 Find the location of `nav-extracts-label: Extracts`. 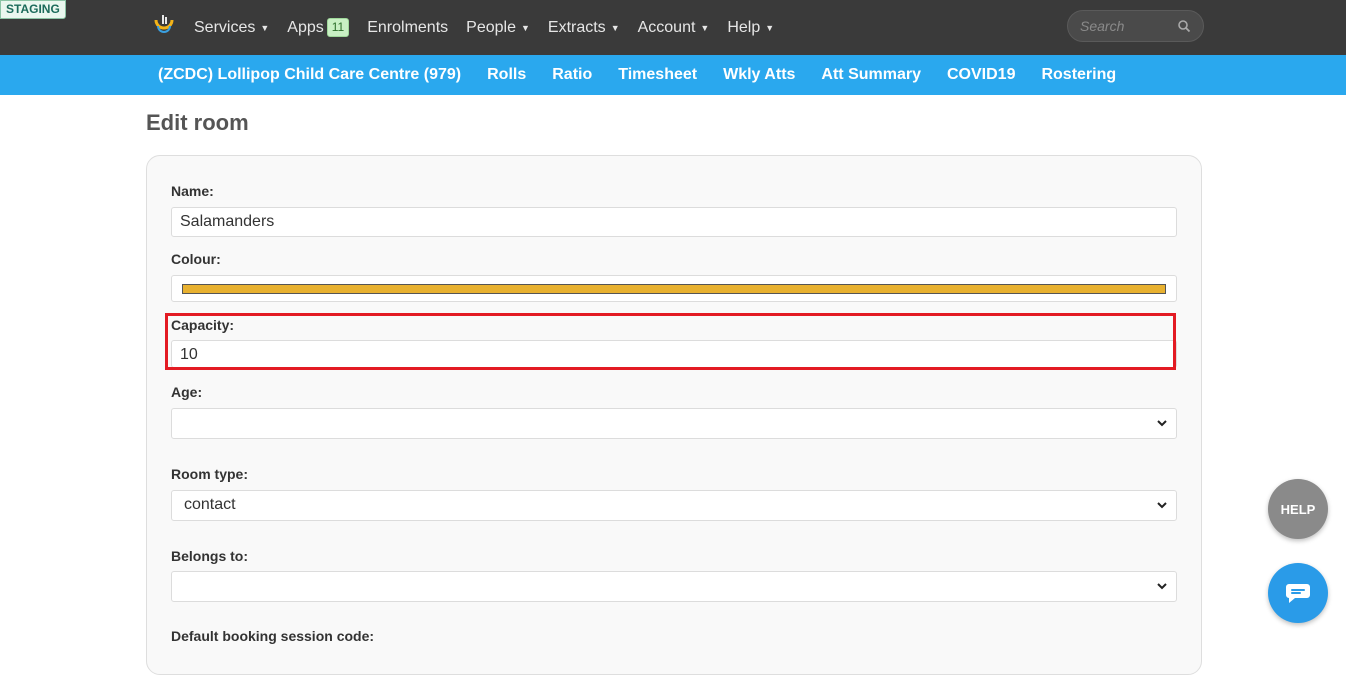

nav-extracts-label: Extracts is located at coordinates (576, 27).